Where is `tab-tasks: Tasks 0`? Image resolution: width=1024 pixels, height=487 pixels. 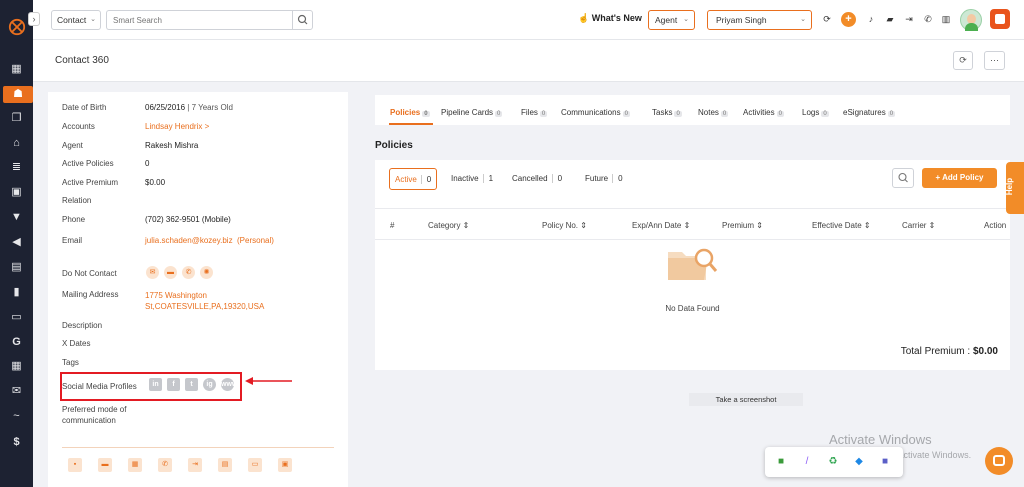 tab-tasks: Tasks 0 is located at coordinates (667, 112).